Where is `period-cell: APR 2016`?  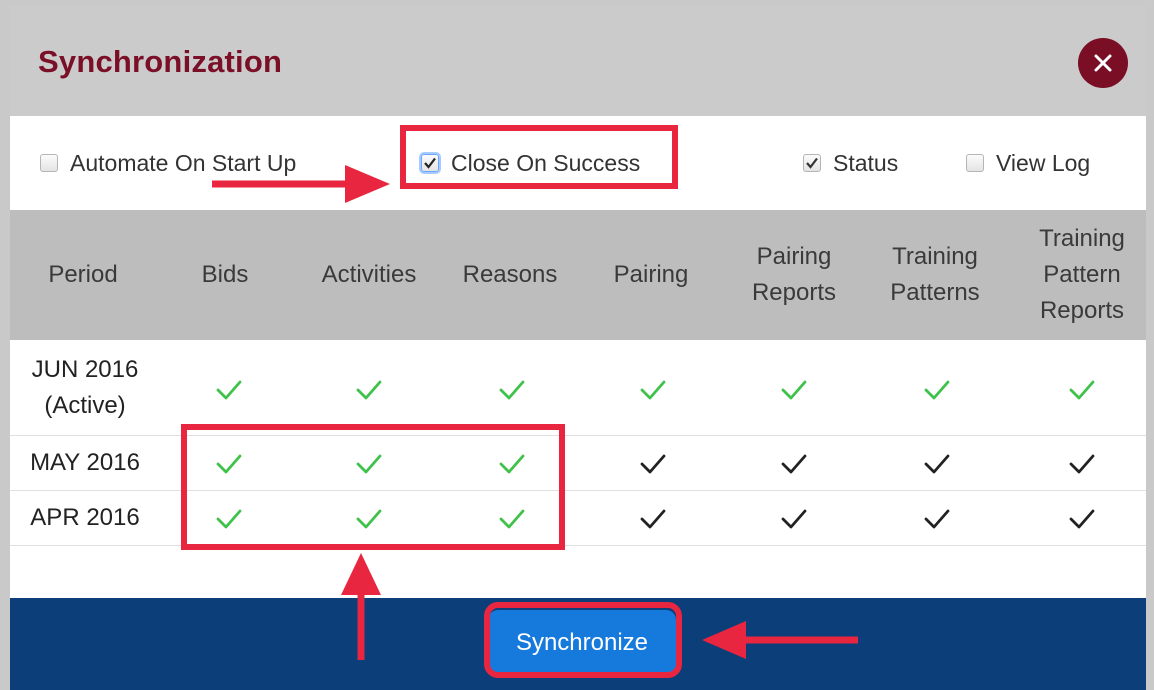
period-cell: APR 2016 is located at coordinates (85, 517).